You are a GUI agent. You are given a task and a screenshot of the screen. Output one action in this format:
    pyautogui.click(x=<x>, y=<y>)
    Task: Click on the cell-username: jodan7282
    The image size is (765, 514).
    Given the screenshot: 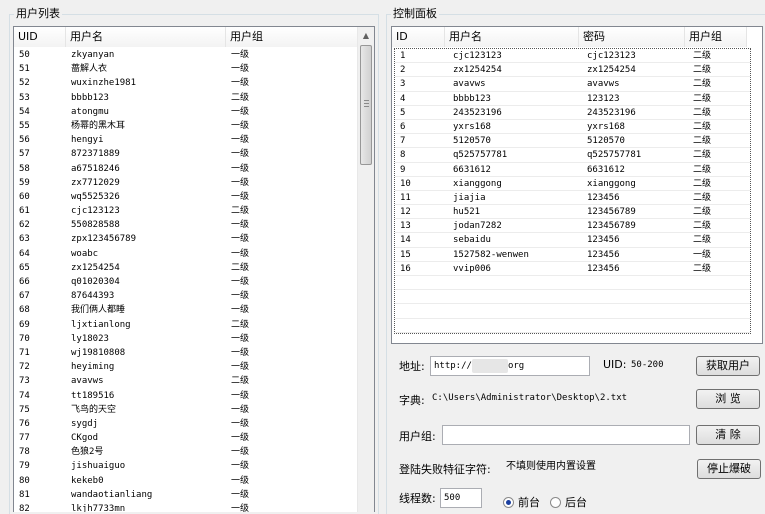 What is the action you would take?
    pyautogui.click(x=477, y=226)
    